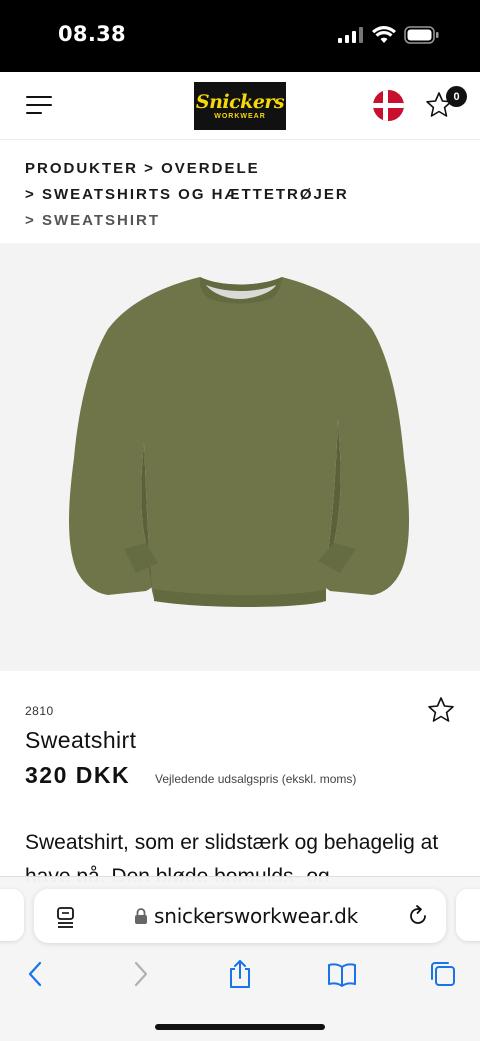 Image resolution: width=480 pixels, height=1041 pixels. I want to click on favorites-count-badge: 0, so click(456, 96).